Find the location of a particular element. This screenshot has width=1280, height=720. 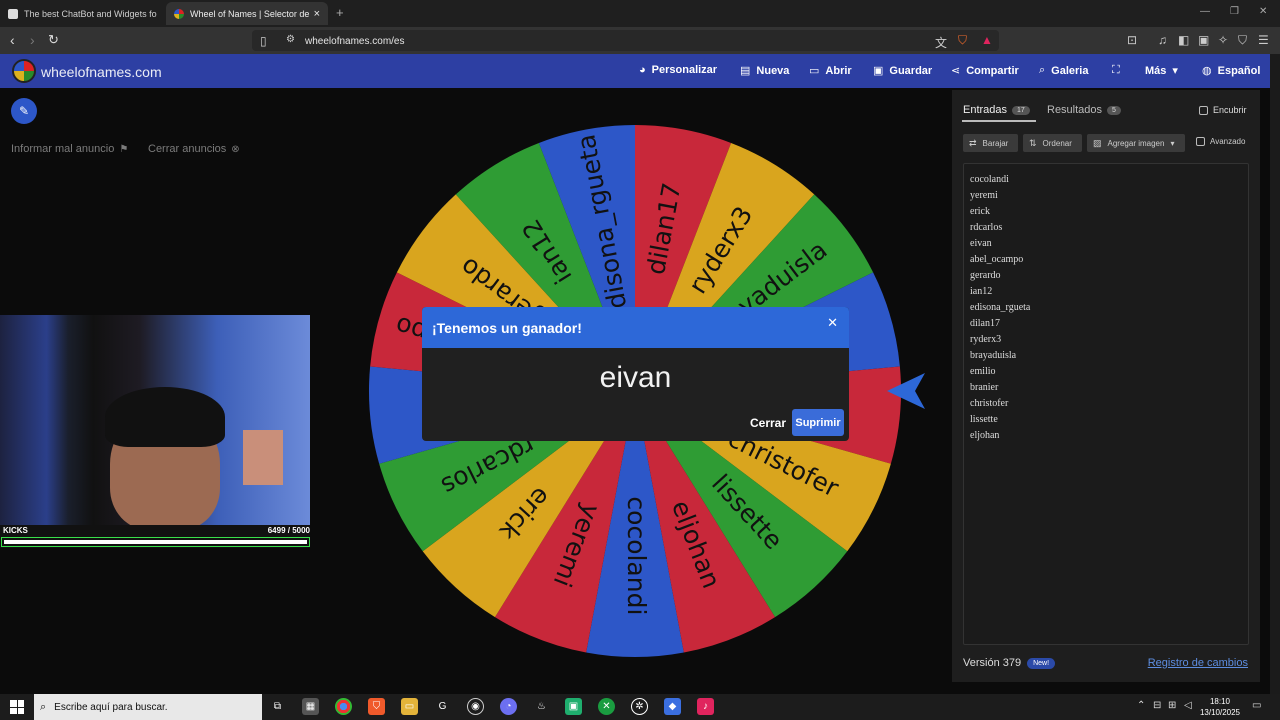

report-ad-link: Informar mal anuncio ⚑ is located at coordinates (69, 149).